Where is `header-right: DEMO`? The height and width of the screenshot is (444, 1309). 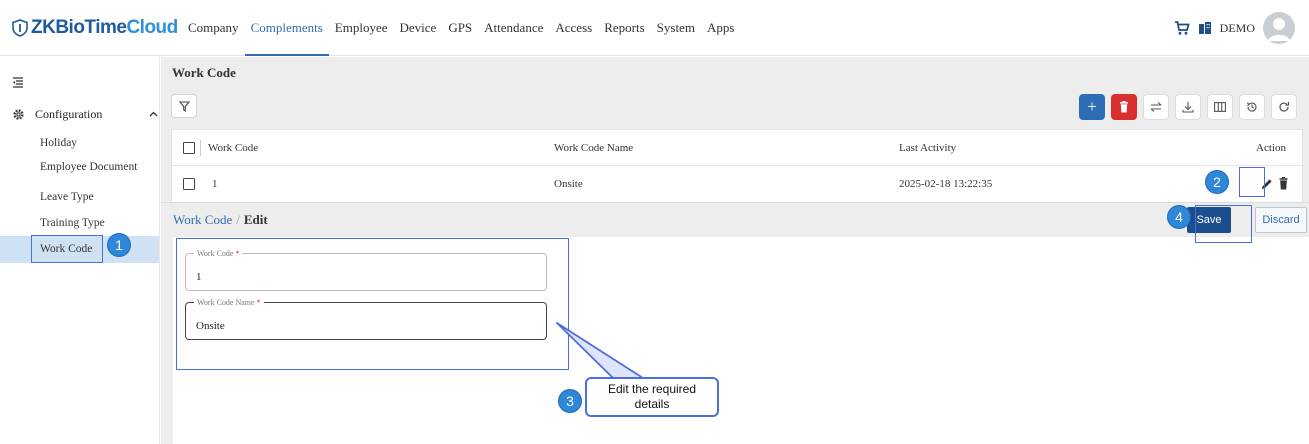
header-right: DEMO is located at coordinates (1234, 28).